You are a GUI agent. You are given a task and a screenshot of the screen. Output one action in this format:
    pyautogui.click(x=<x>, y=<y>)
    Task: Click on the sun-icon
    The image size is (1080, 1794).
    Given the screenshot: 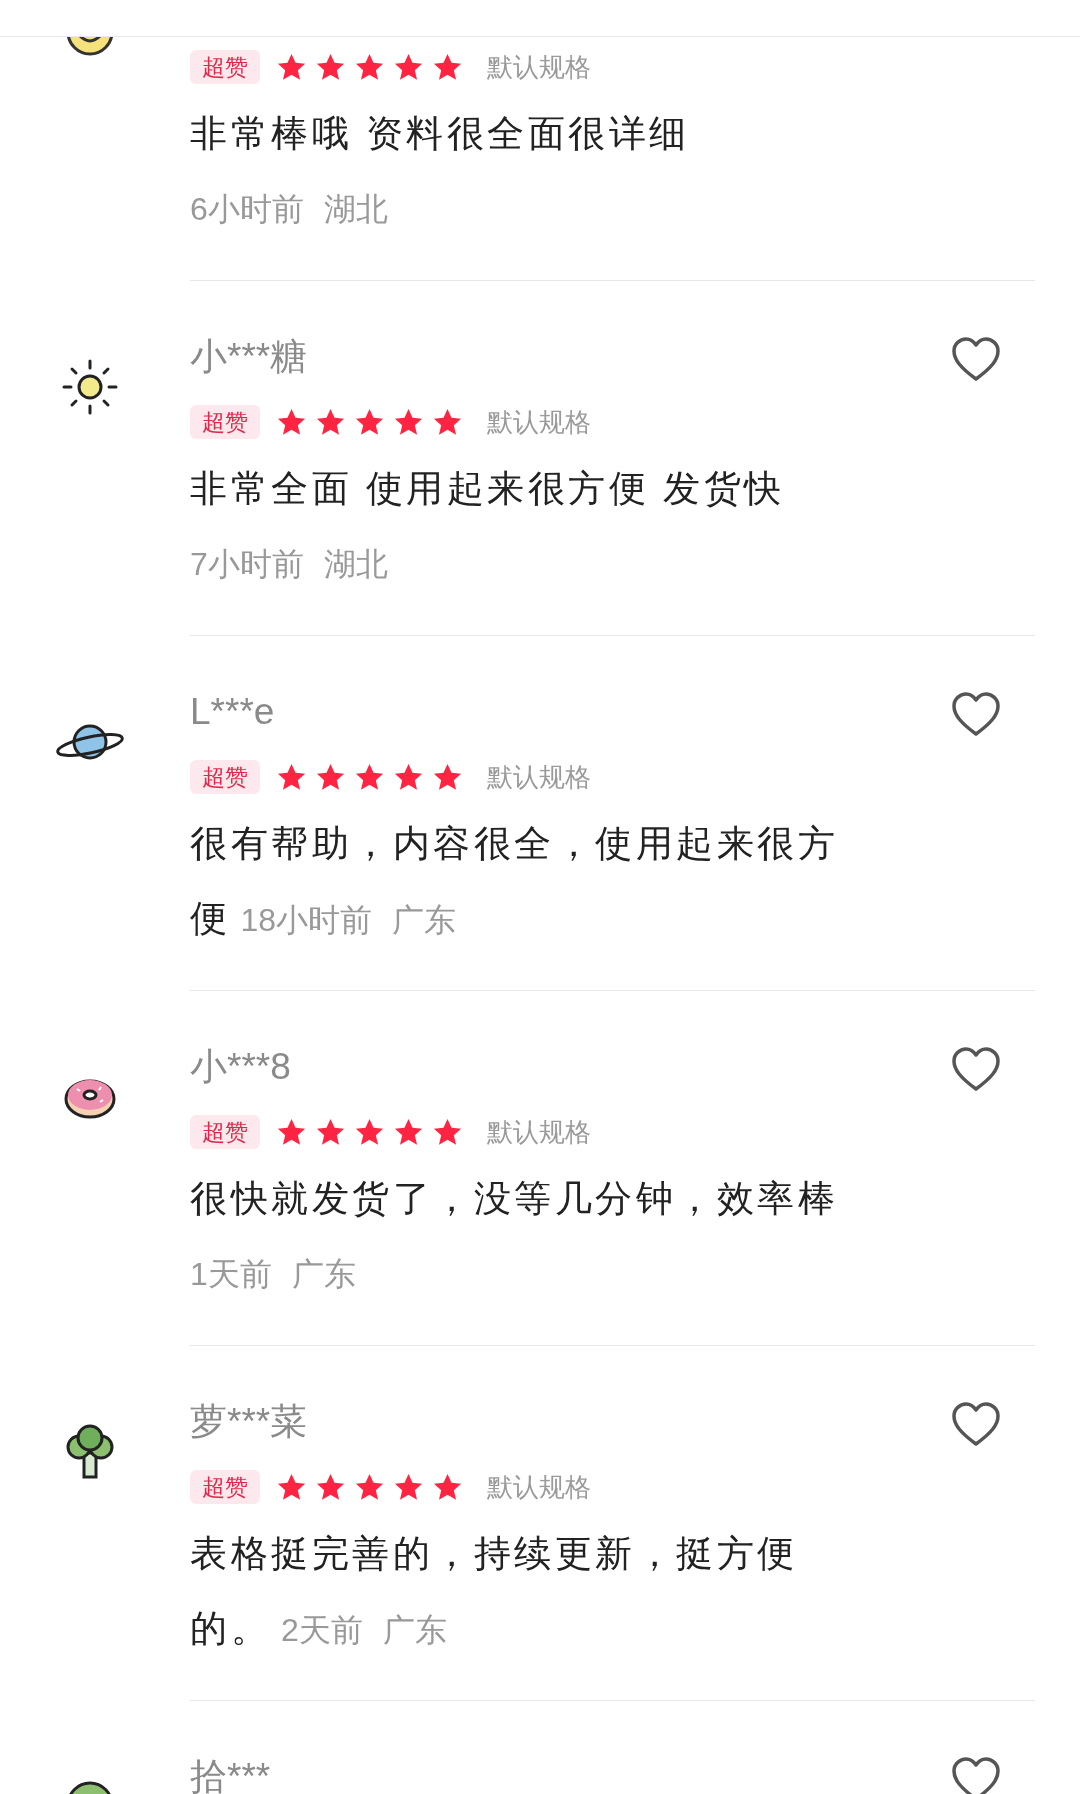 What is the action you would take?
    pyautogui.click(x=90, y=387)
    